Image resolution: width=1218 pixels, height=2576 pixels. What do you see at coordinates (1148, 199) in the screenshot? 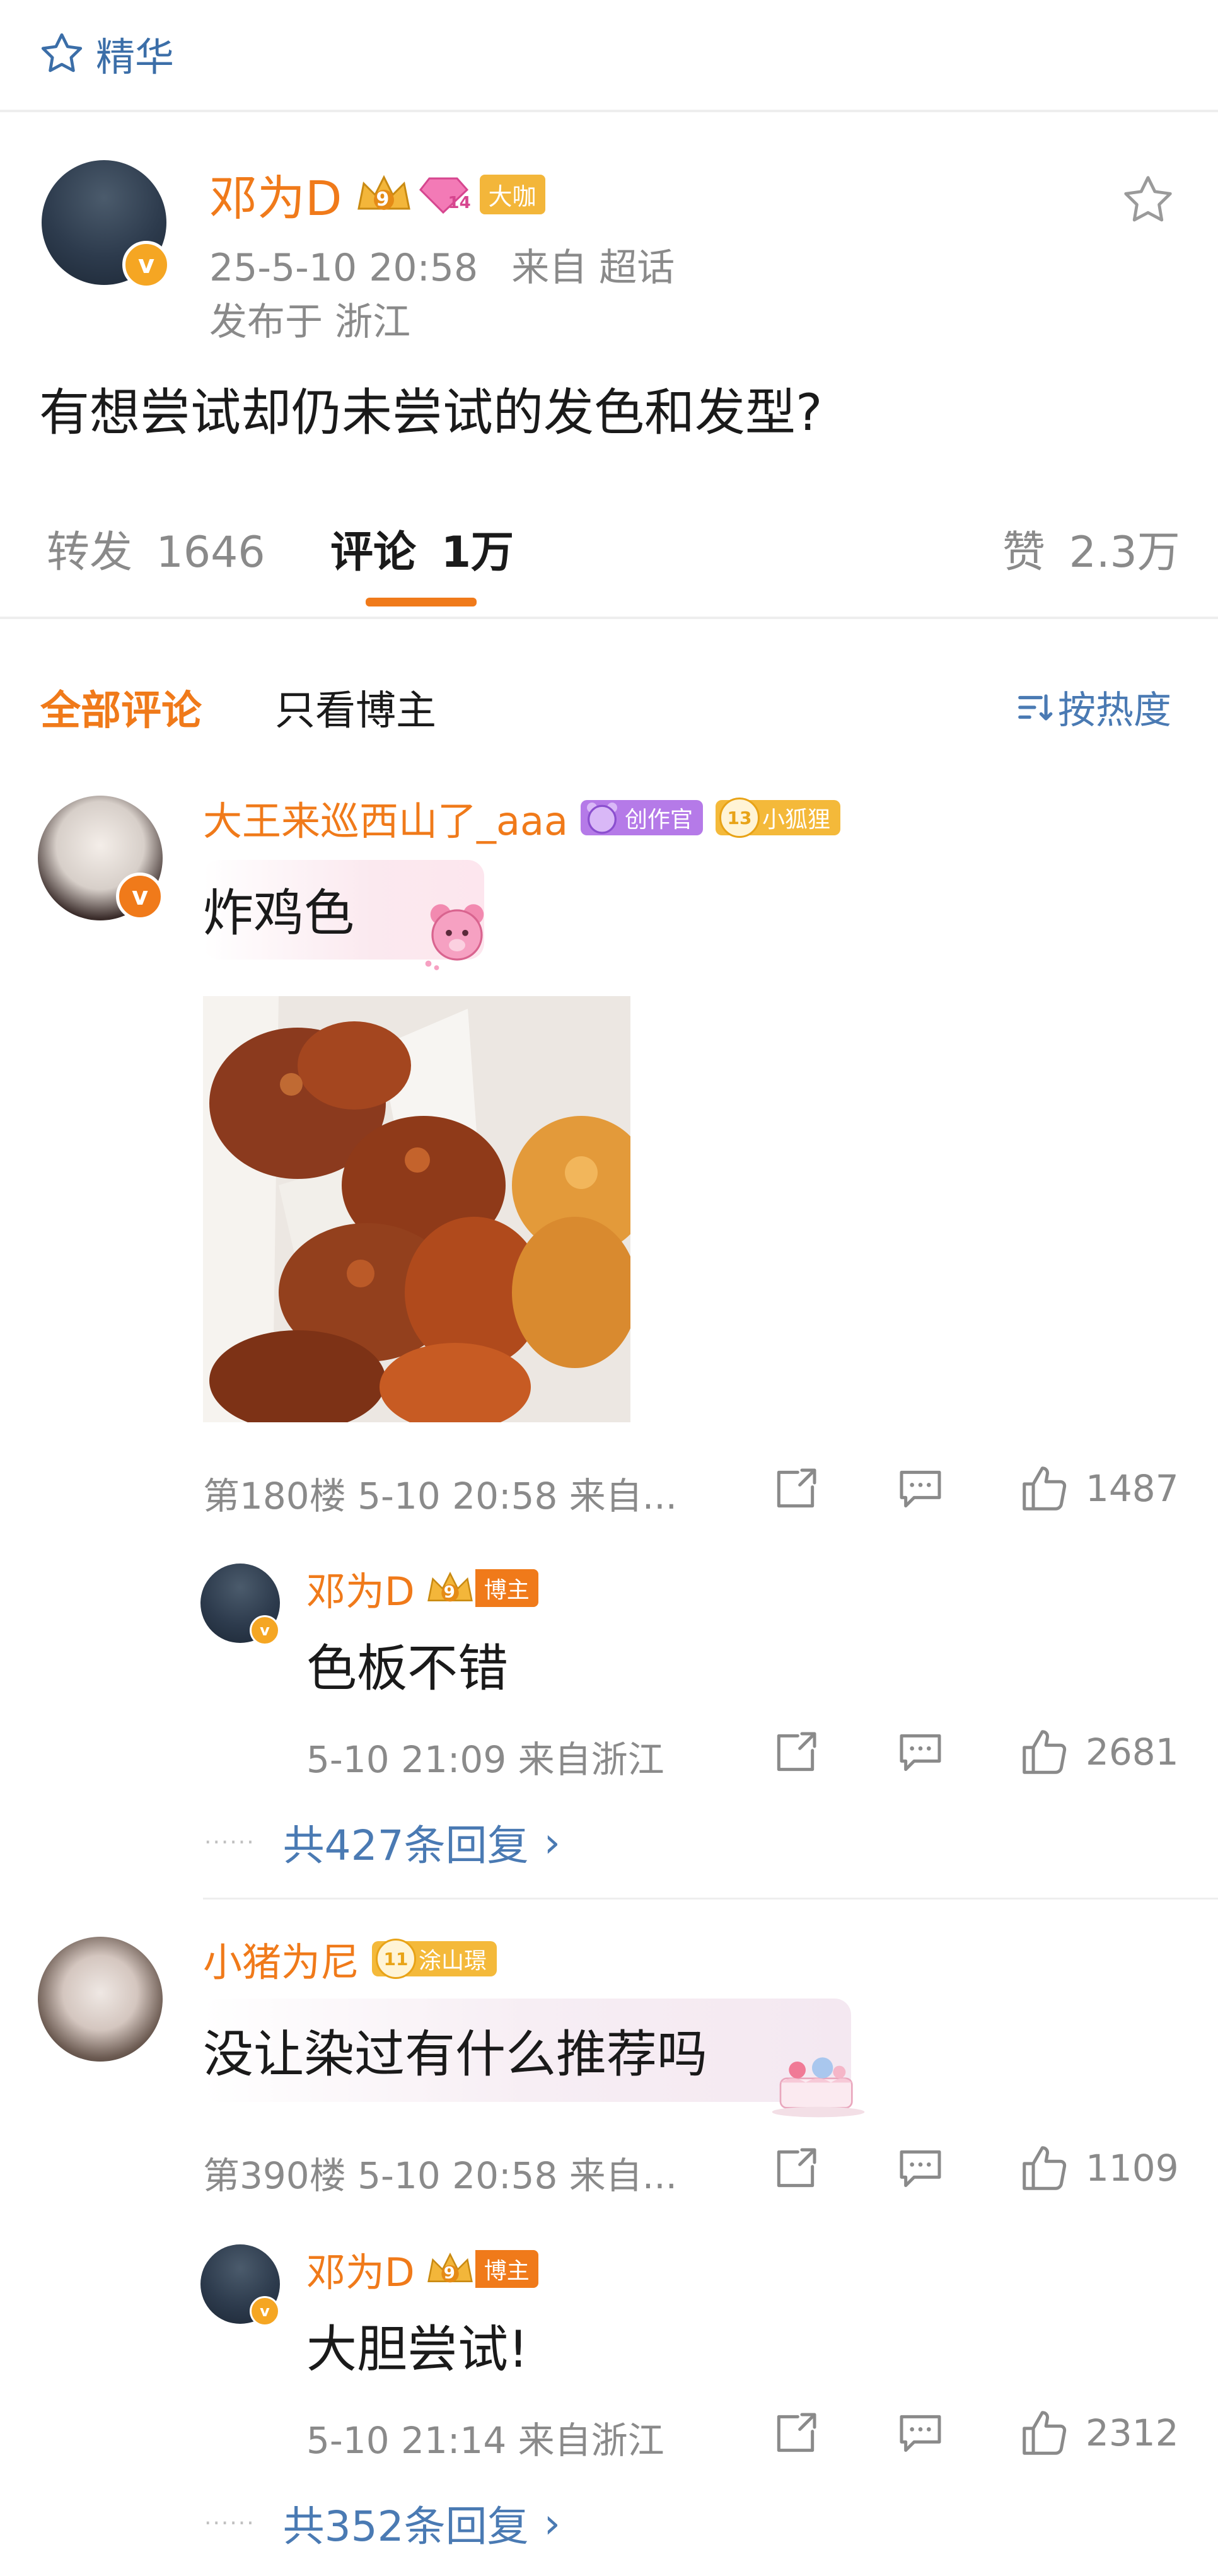
I see `favorite-star-icon` at bounding box center [1148, 199].